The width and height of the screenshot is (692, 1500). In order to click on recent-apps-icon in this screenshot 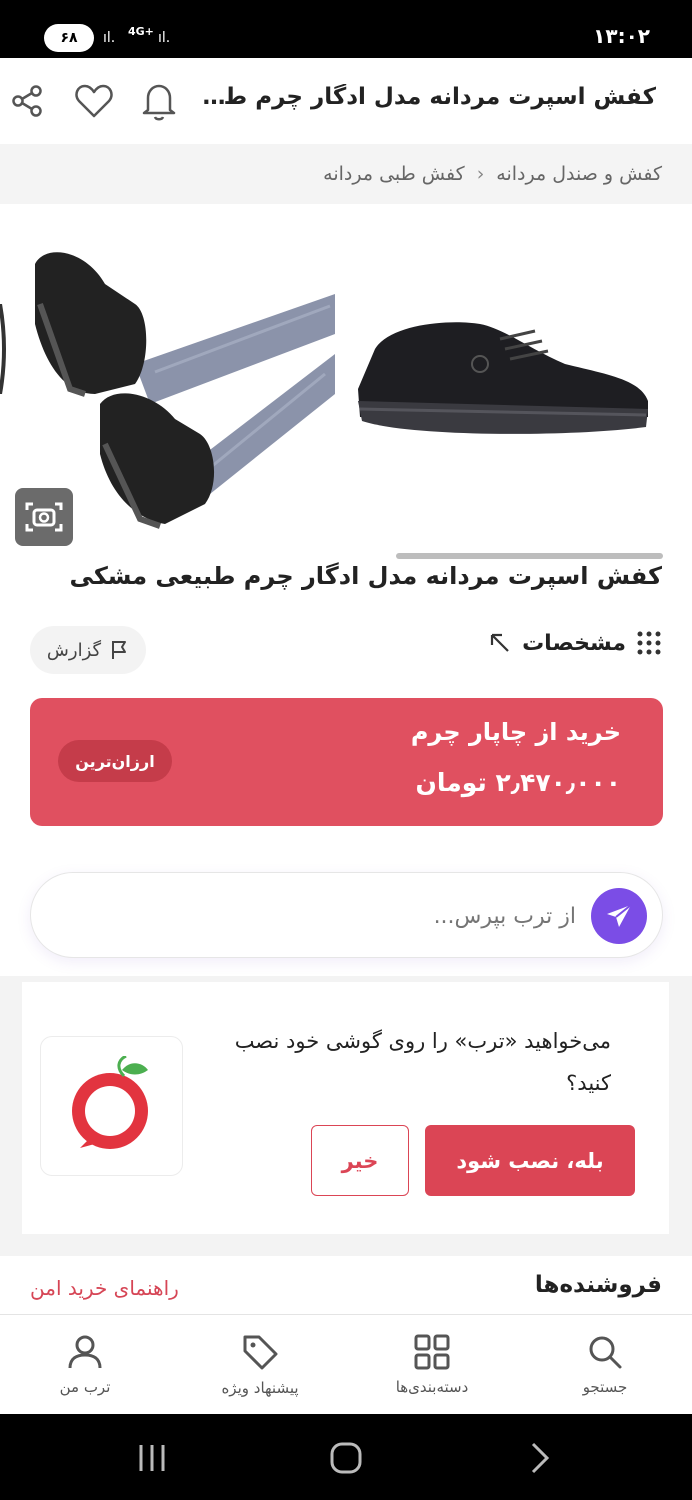, I will do `click(152, 1458)`.